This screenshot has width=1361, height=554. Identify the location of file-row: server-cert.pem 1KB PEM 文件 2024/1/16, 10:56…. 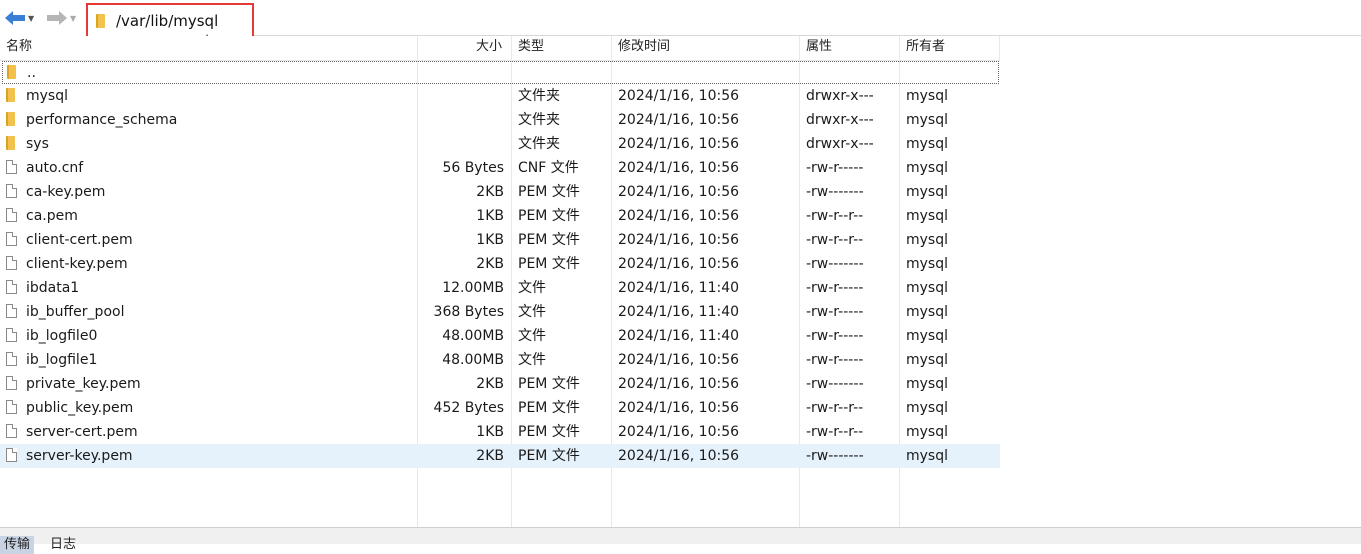
(500, 432).